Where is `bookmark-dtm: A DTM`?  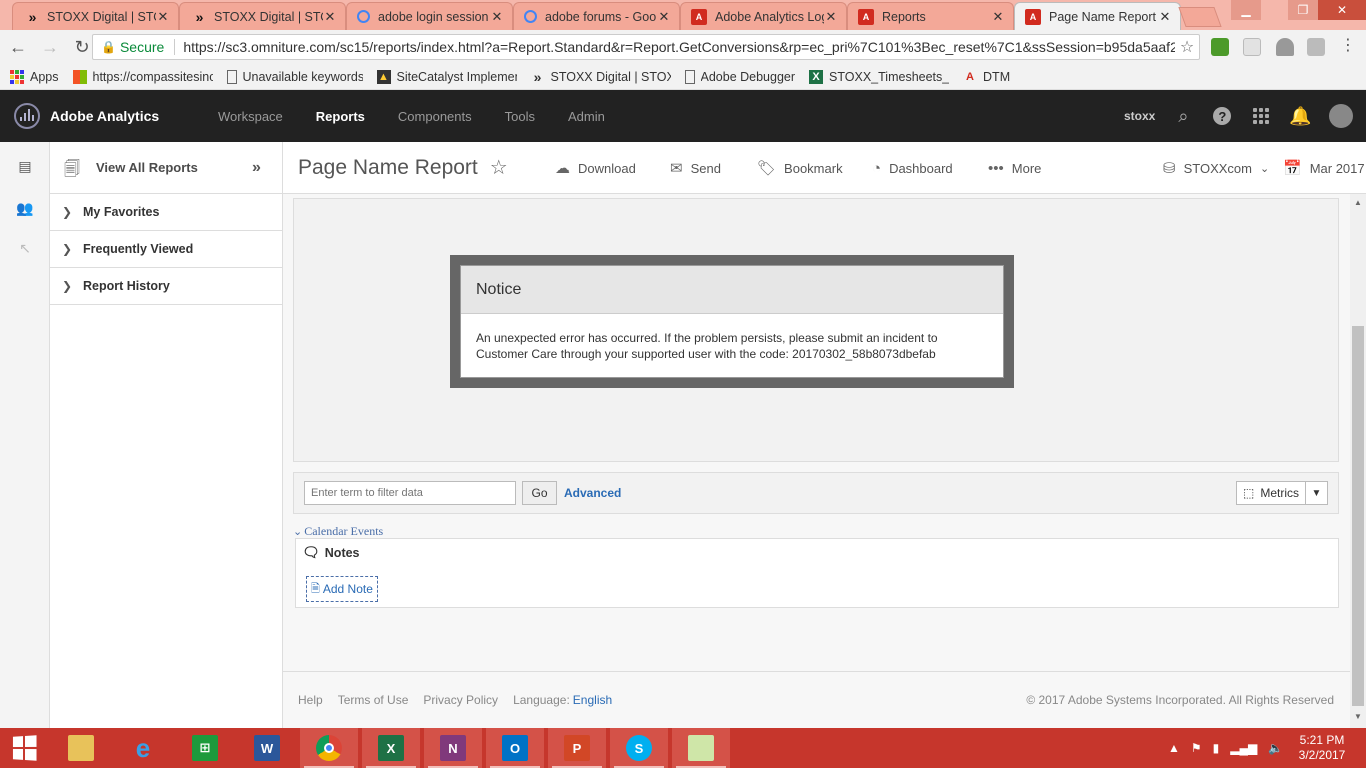 bookmark-dtm: A DTM is located at coordinates (986, 77).